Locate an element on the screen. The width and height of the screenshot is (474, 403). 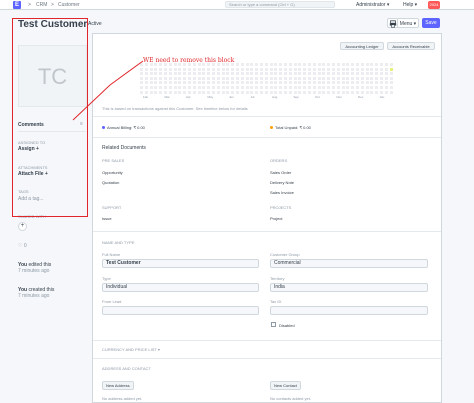
annotation-arrow is located at coordinates (108, 90).